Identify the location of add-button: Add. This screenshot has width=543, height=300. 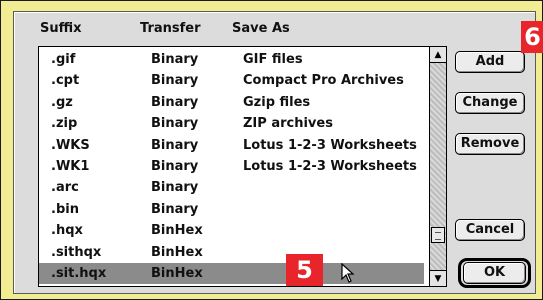
(490, 62).